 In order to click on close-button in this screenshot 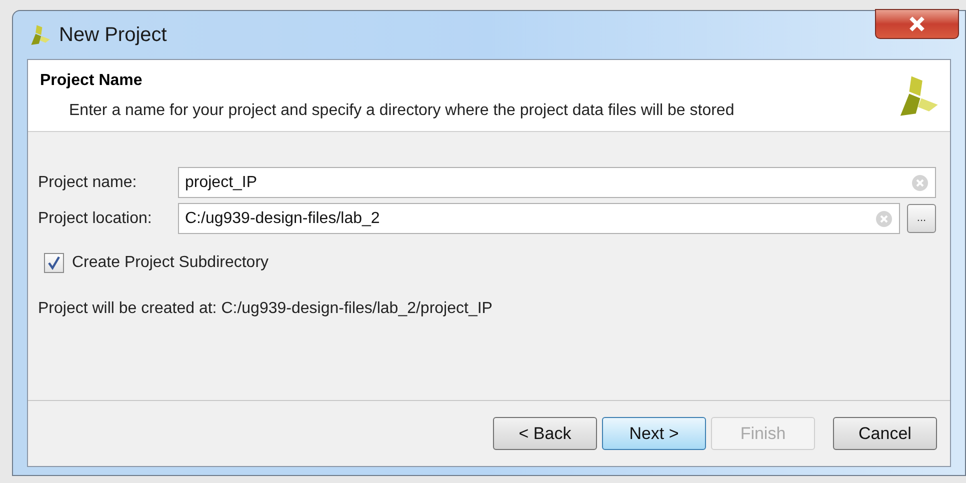, I will do `click(917, 24)`.